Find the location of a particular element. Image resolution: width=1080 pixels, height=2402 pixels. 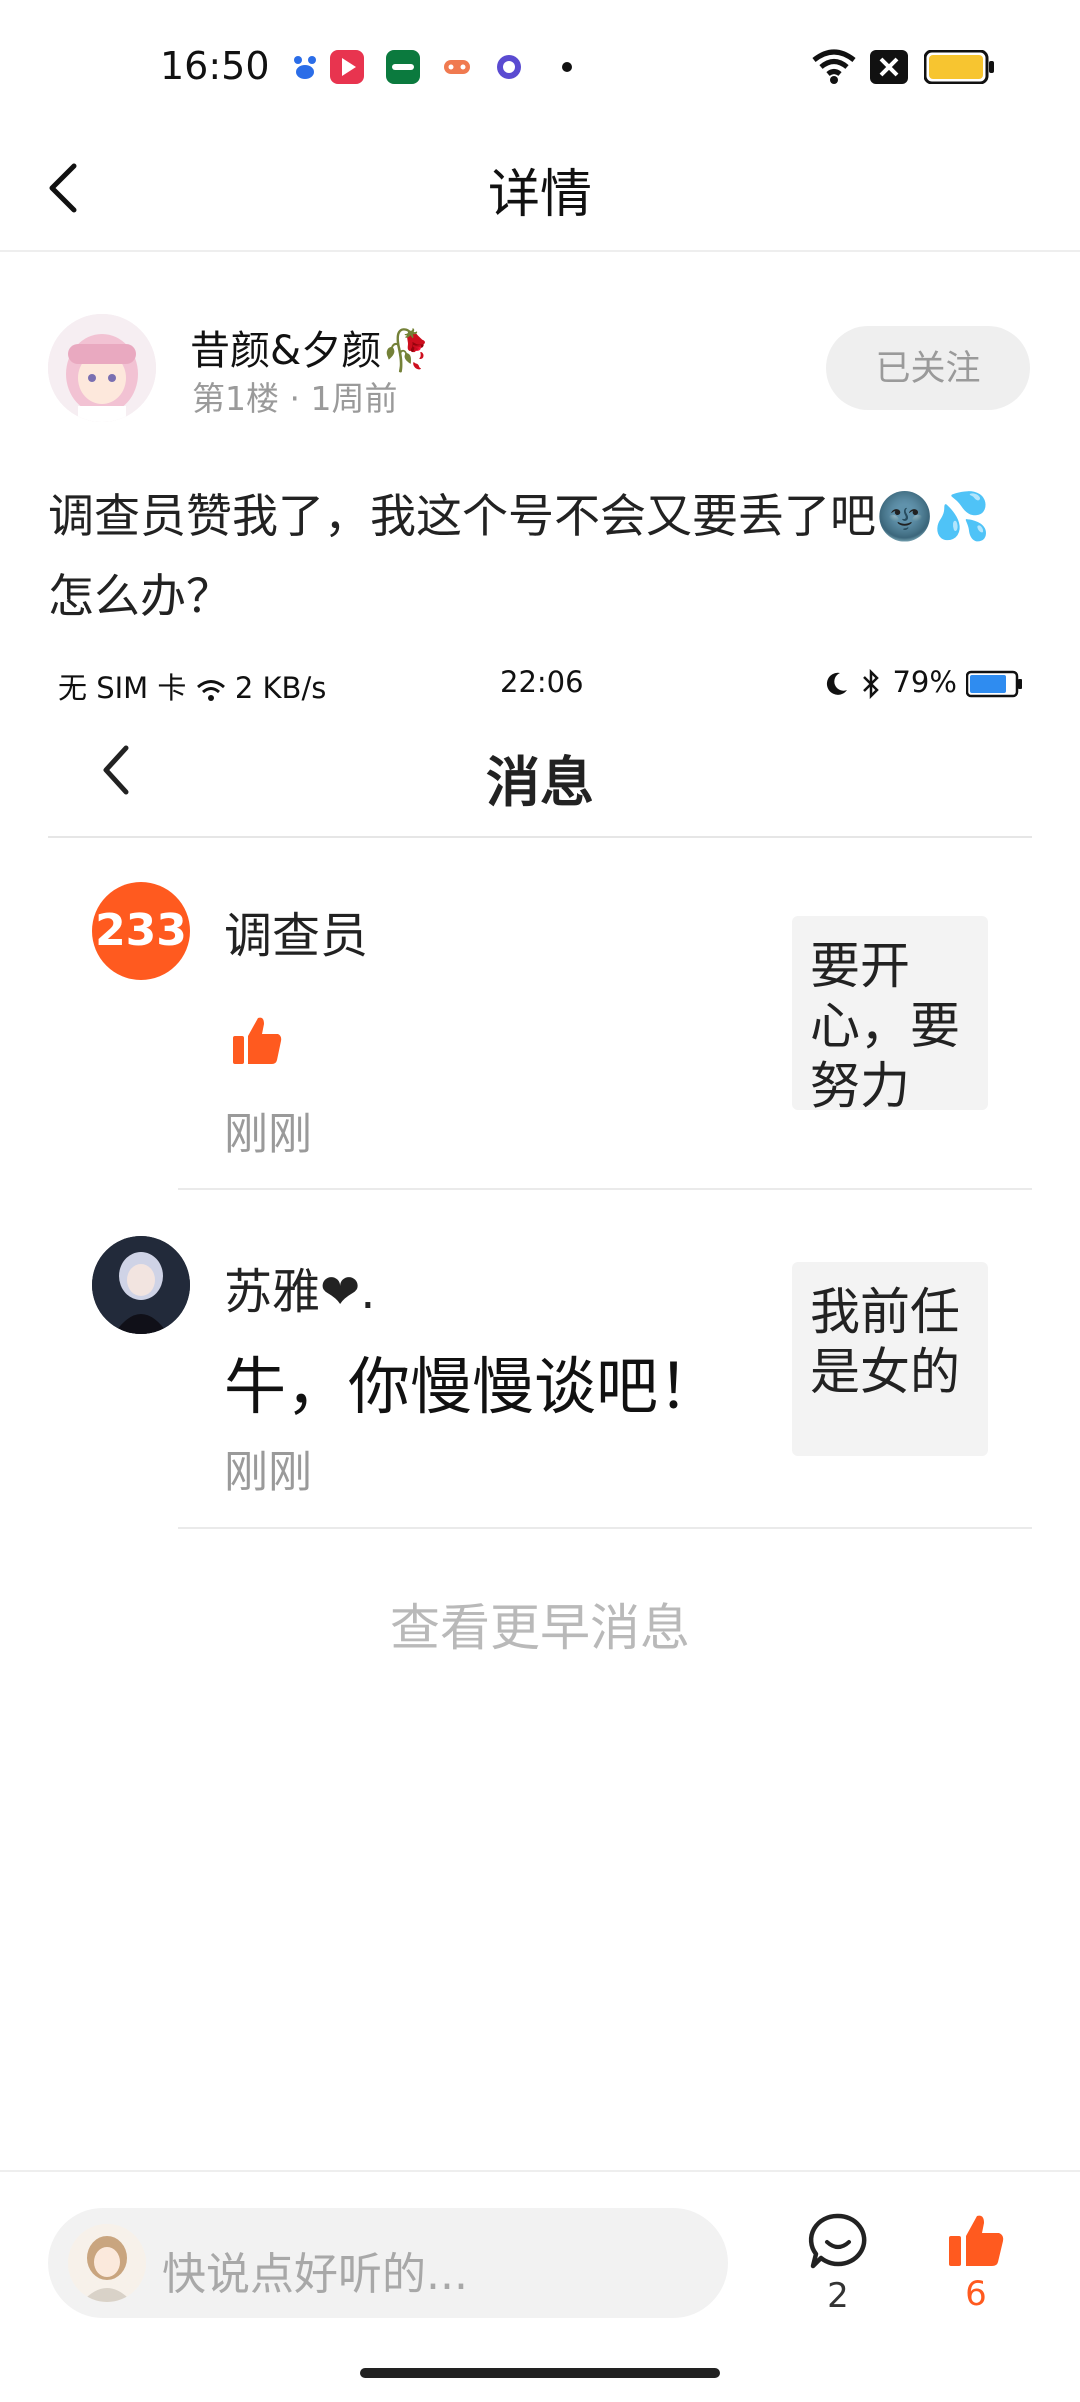

no-sim-label: 无 SIM 卡 is located at coordinates (122, 688).